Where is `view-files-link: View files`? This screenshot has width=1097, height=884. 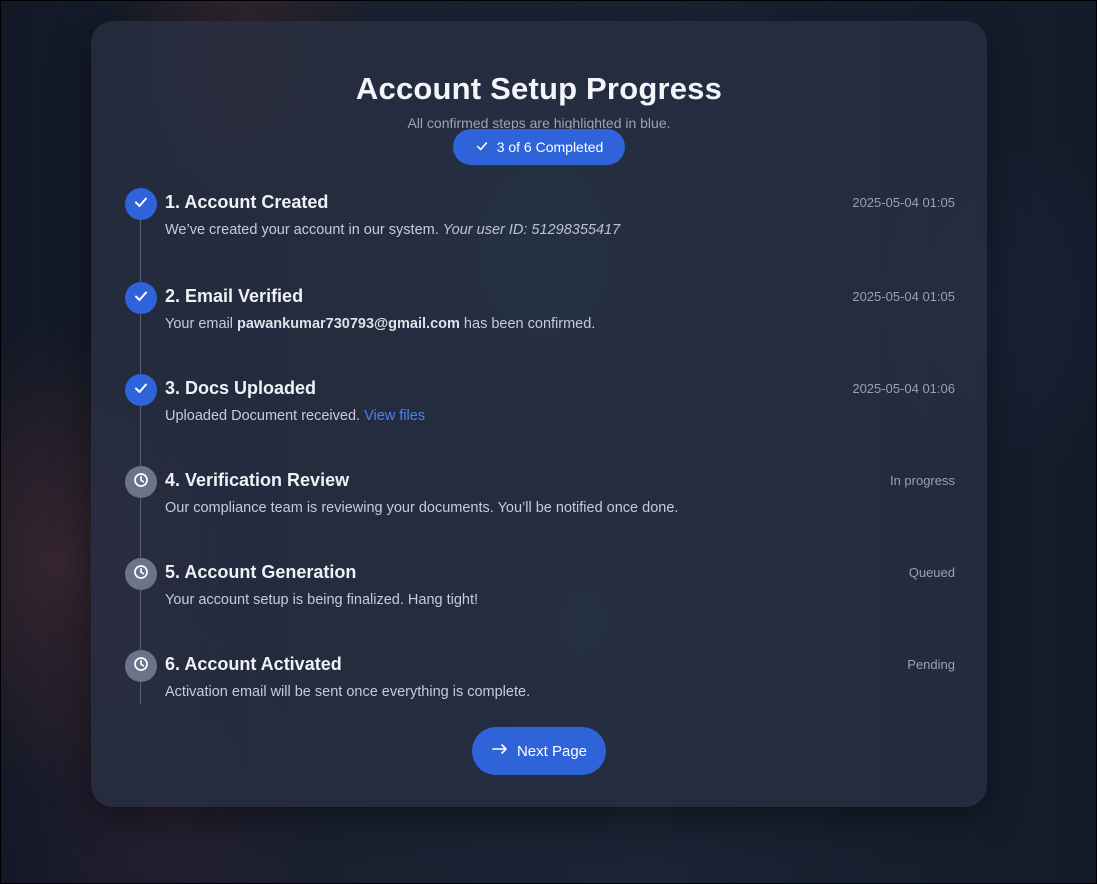
view-files-link: View files is located at coordinates (394, 416).